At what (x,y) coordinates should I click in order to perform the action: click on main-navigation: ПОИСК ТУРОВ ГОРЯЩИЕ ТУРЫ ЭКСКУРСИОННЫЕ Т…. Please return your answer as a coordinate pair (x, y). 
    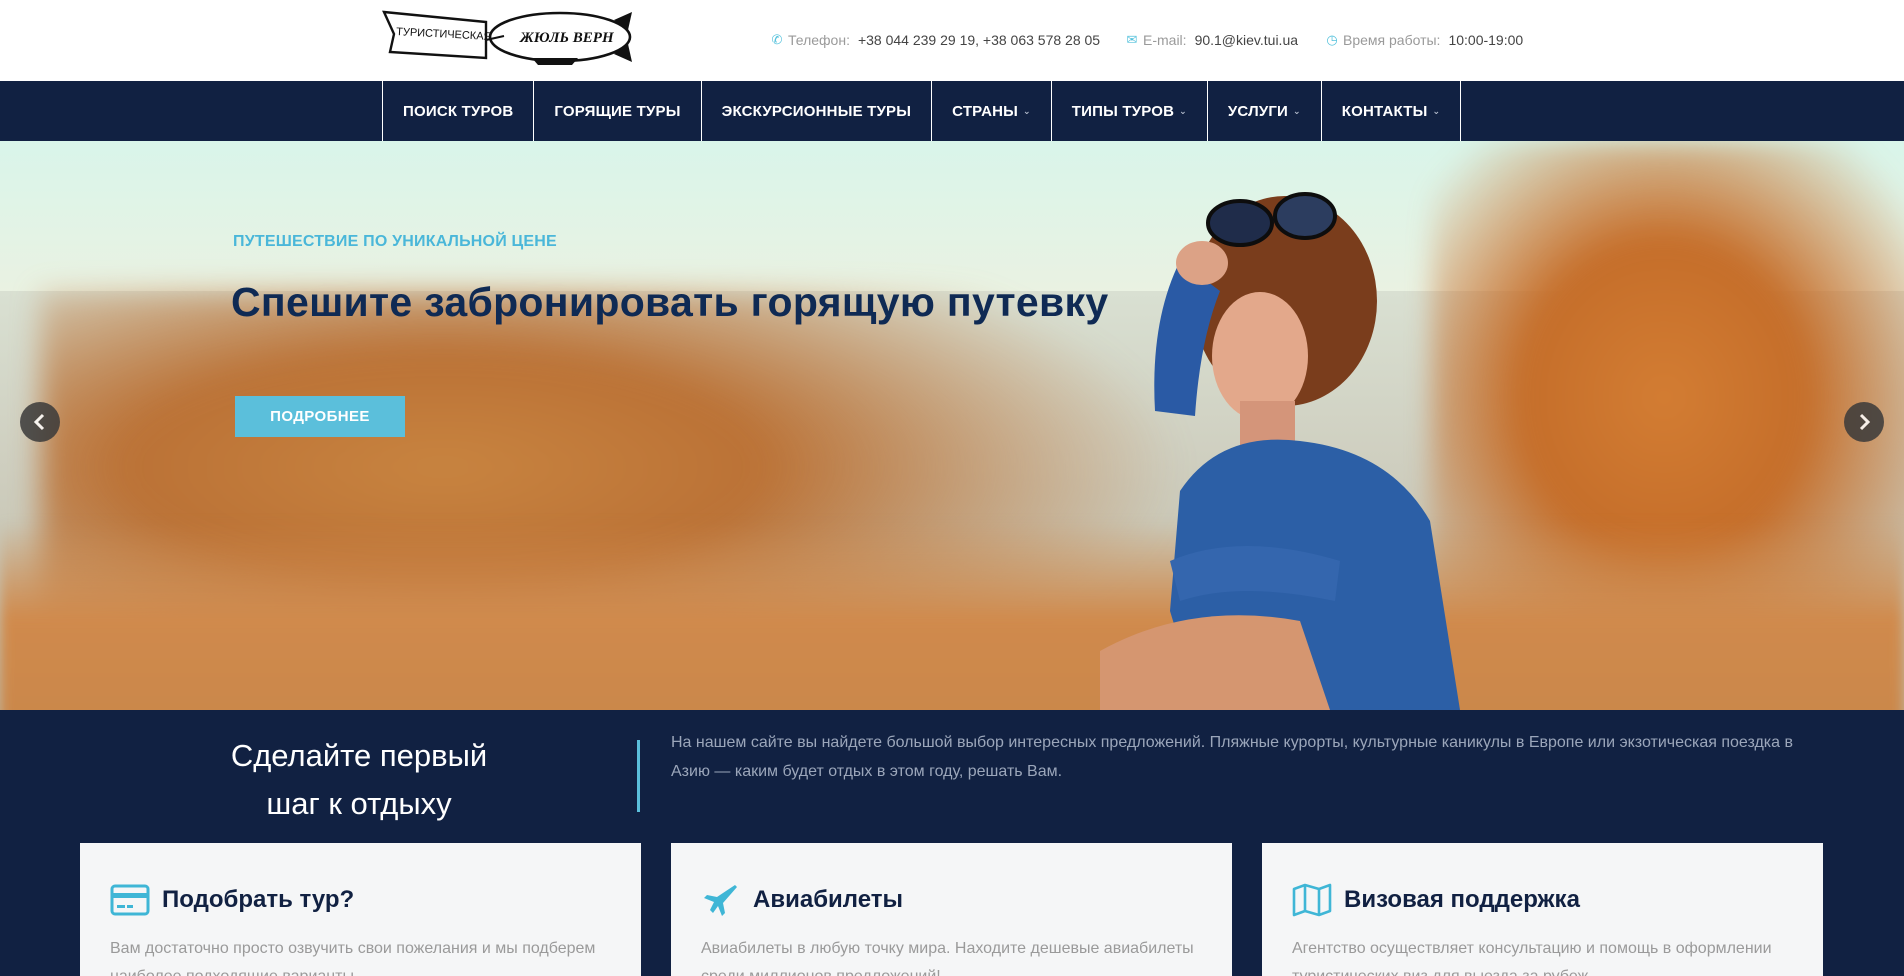
    Looking at the image, I should click on (952, 111).